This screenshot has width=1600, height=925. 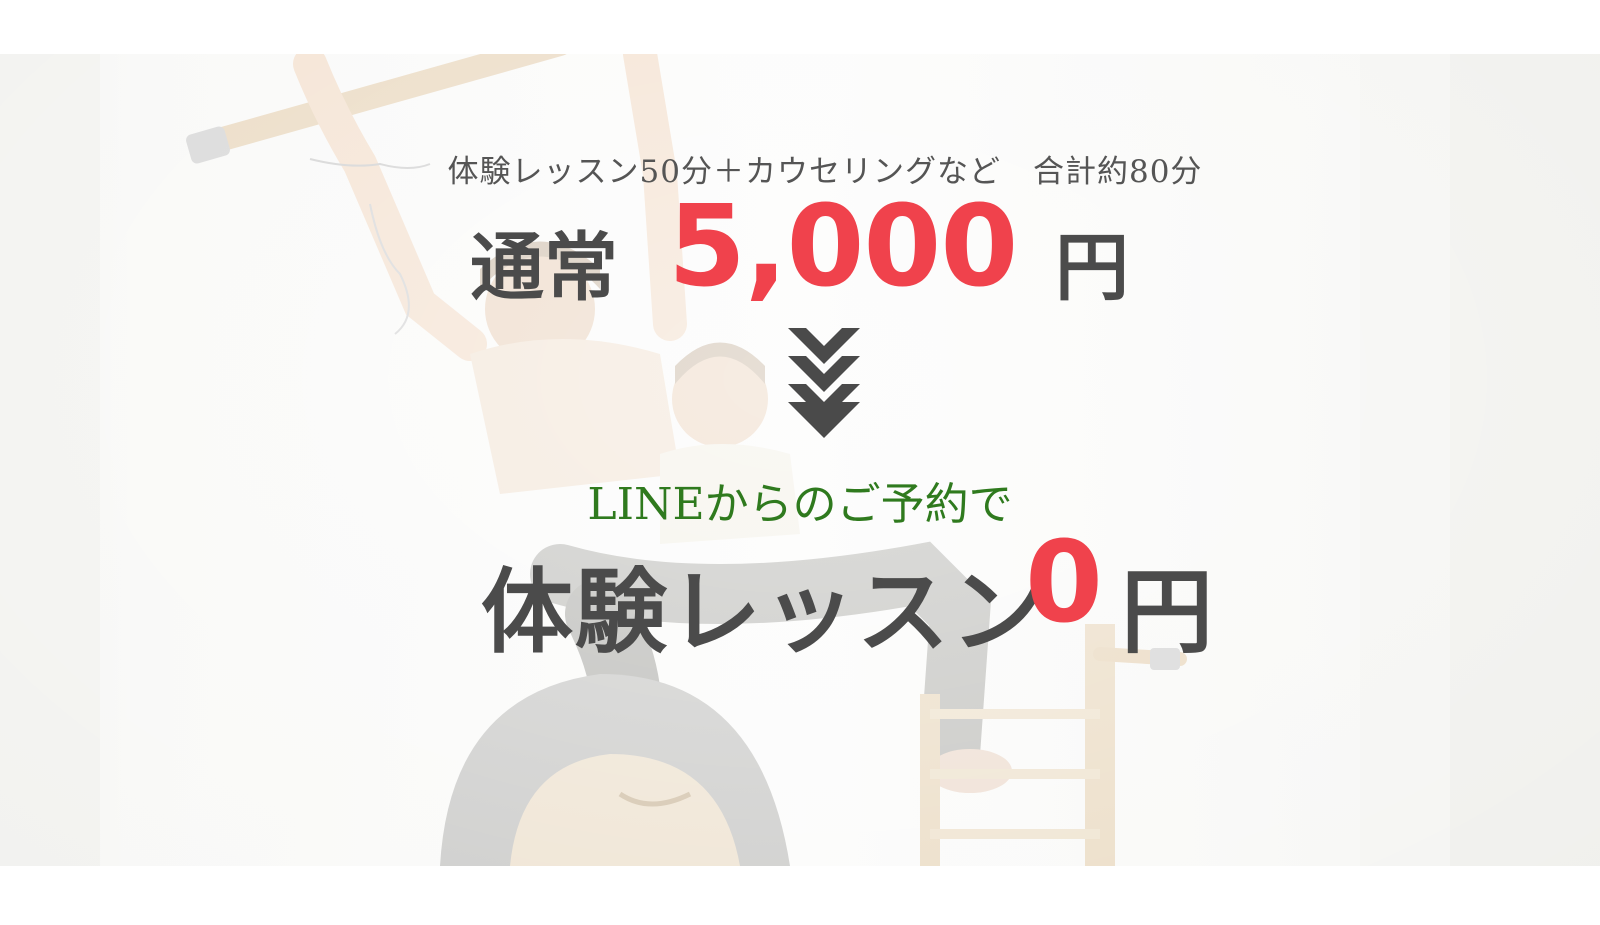 I want to click on line-booking-note: LINEからのご予約で, so click(x=800, y=504).